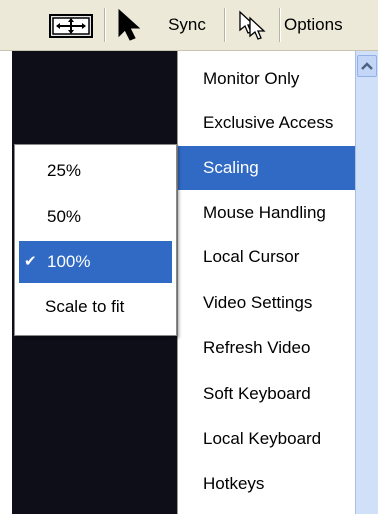  What do you see at coordinates (264, 212) in the screenshot?
I see `menu-item-label: Mouse Handling` at bounding box center [264, 212].